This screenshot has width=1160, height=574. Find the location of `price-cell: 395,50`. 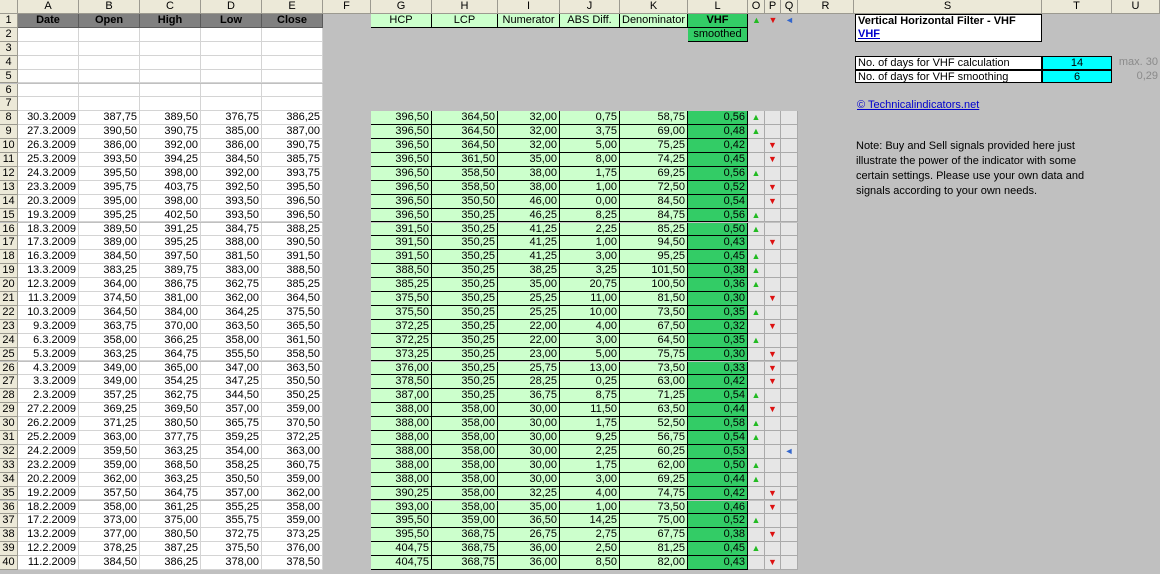

price-cell: 395,50 is located at coordinates (292, 187).